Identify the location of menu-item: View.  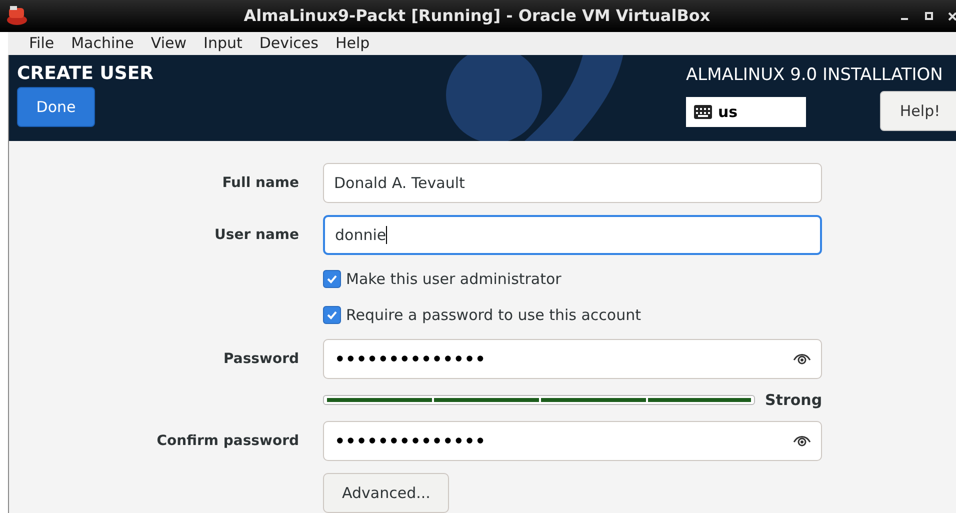
(168, 43).